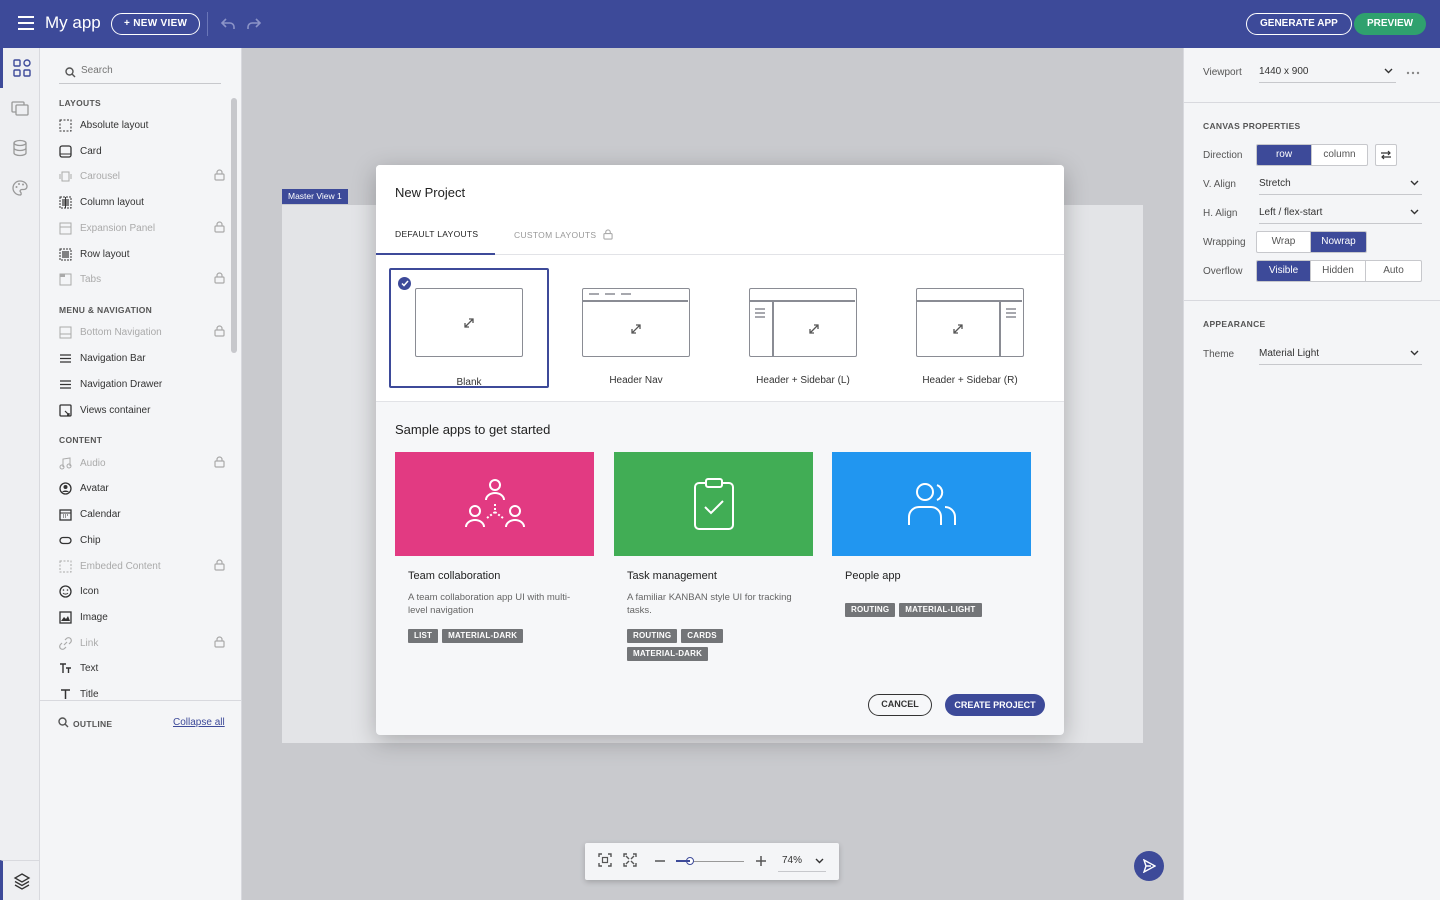  What do you see at coordinates (93, 724) in the screenshot?
I see `outline-label: OUTLINE` at bounding box center [93, 724].